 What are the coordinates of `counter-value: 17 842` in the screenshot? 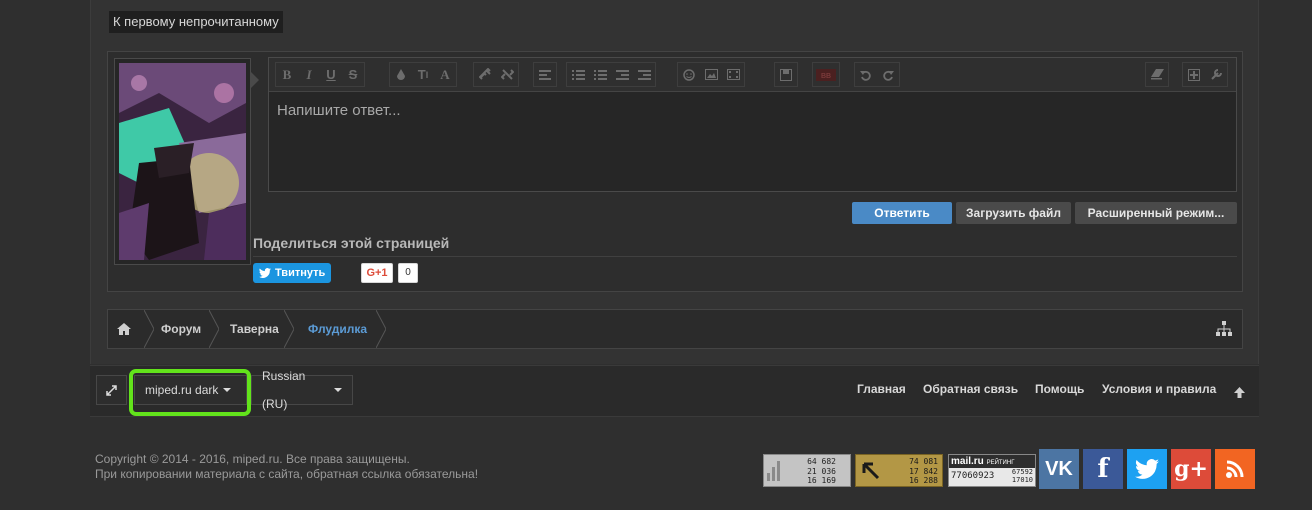 It's located at (923, 471).